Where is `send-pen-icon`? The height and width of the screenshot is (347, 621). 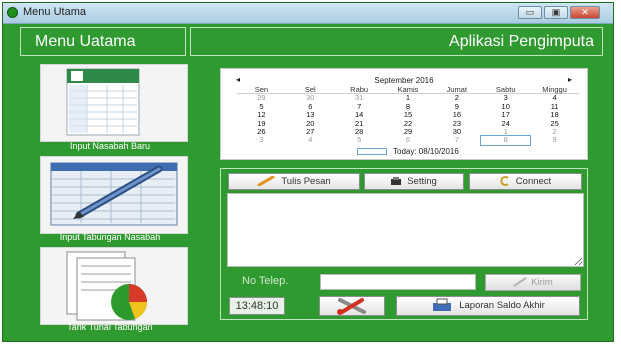
send-pen-icon is located at coordinates (520, 282).